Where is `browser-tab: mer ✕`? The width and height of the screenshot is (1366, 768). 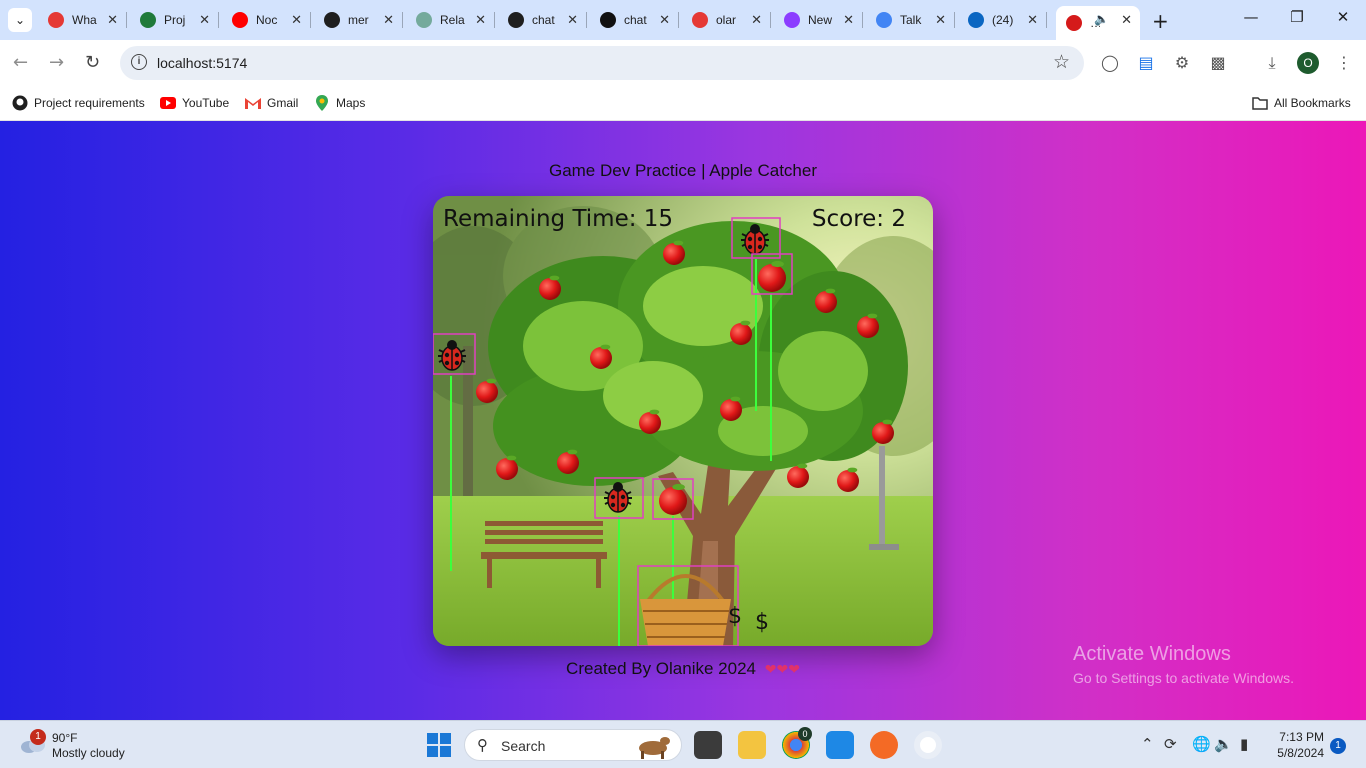
browser-tab: mer ✕ is located at coordinates (358, 20).